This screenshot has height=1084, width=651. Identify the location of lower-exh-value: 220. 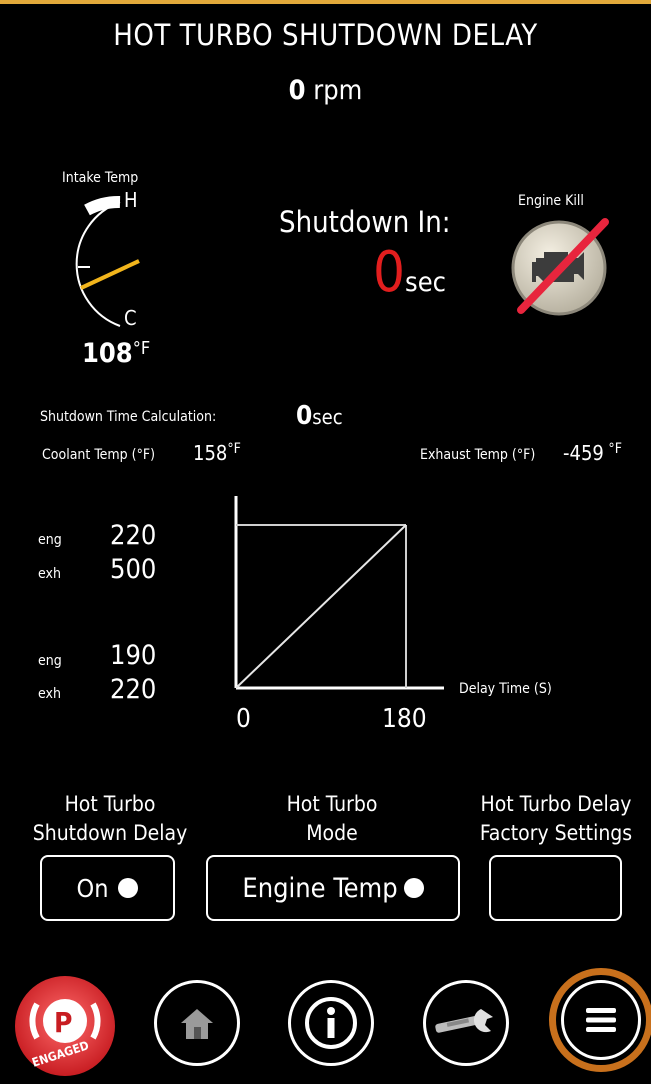
(133, 689).